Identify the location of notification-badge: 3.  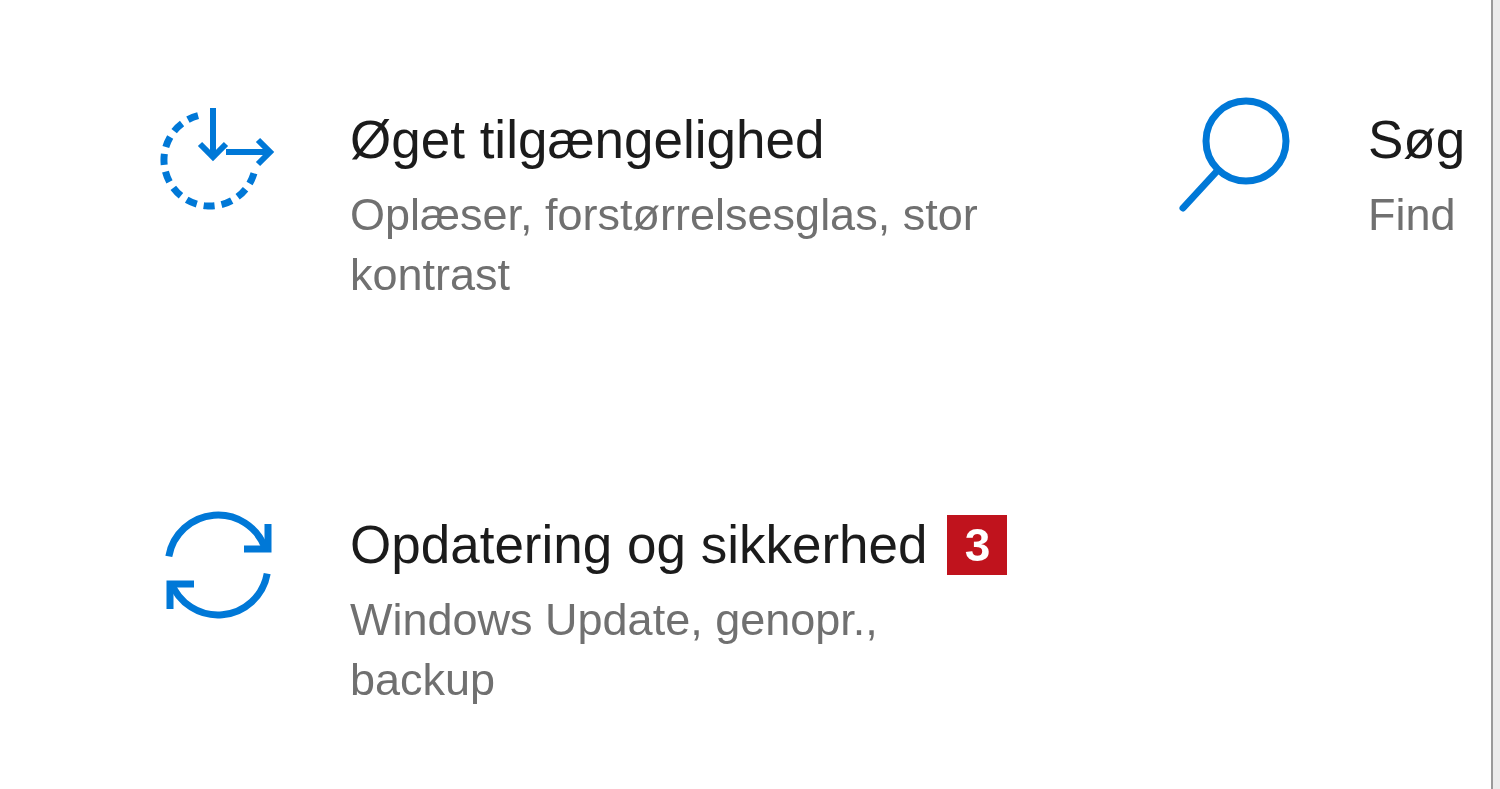
(977, 545).